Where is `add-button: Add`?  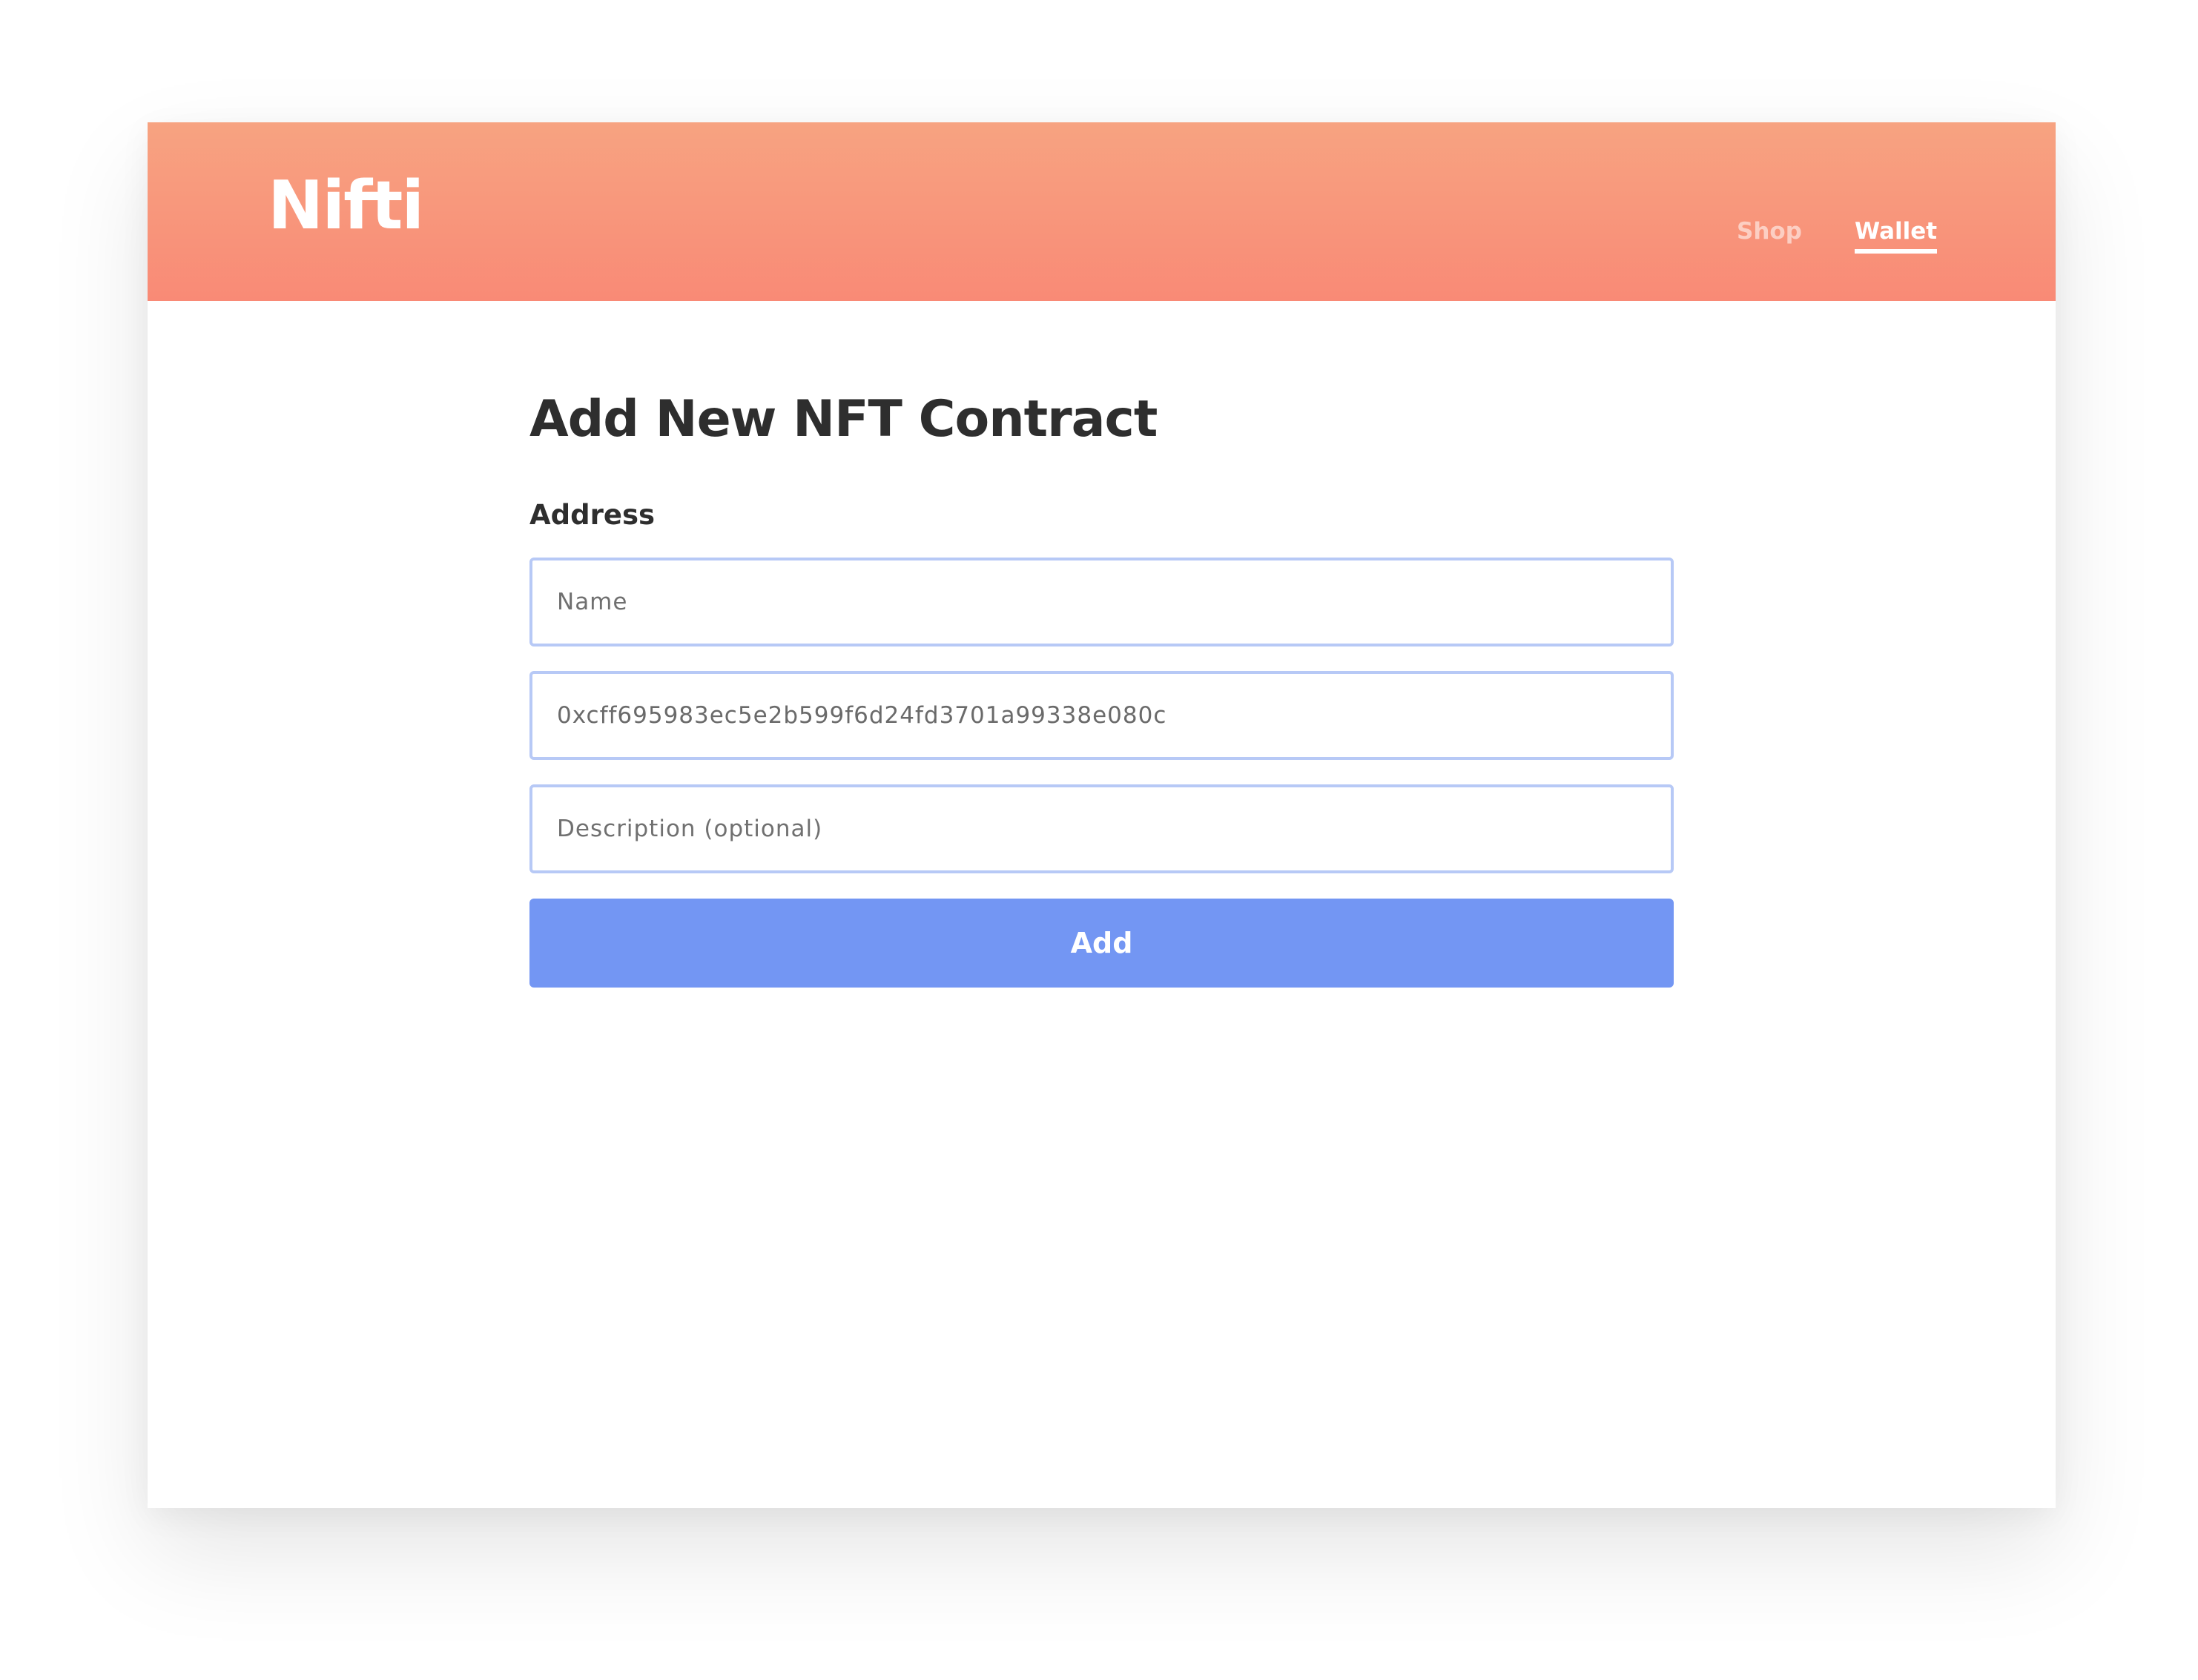 add-button: Add is located at coordinates (1101, 943).